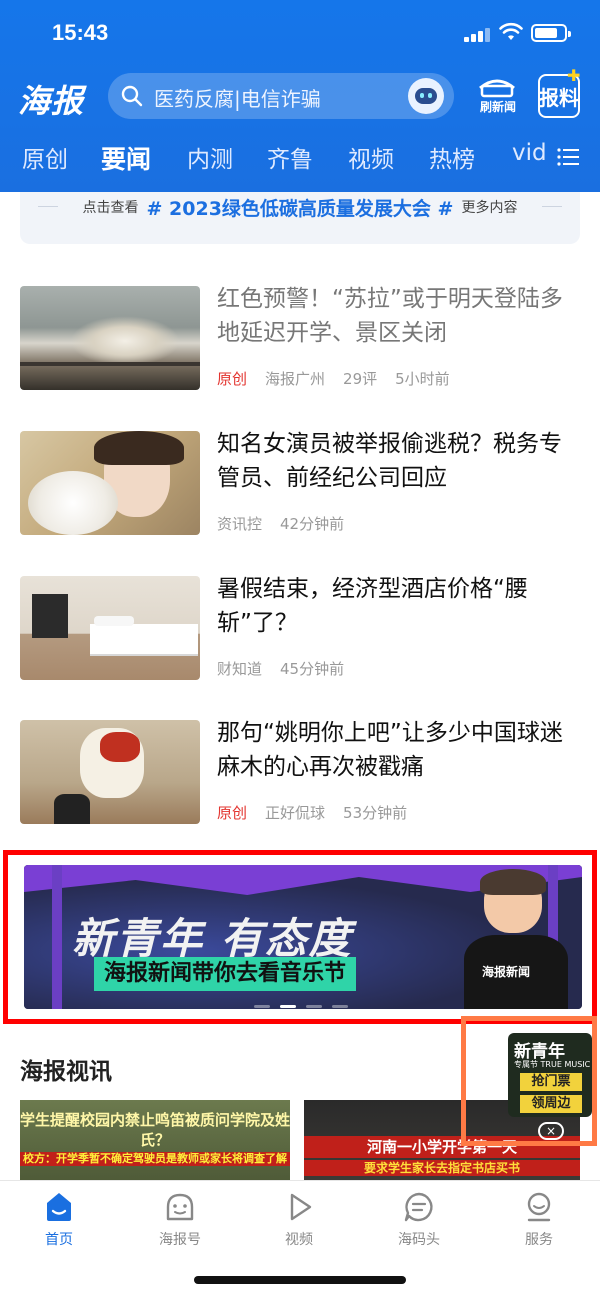  What do you see at coordinates (155, 1159) in the screenshot?
I see `video-subcaption: 校方：开学季暂不确定驾驶员是教师或家长将调查了解` at bounding box center [155, 1159].